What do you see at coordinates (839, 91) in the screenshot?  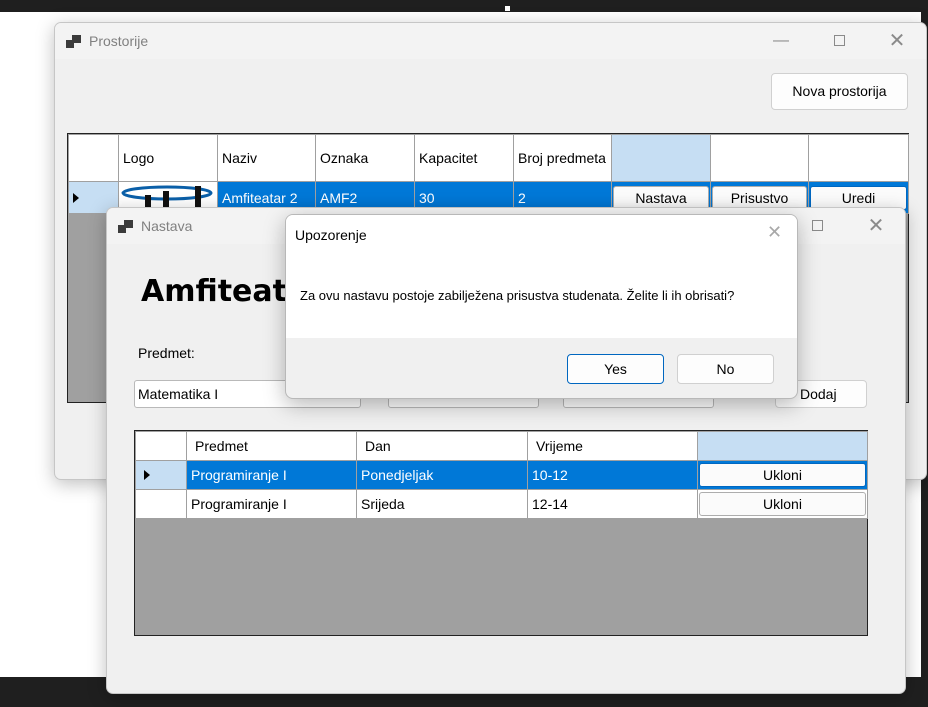 I see `nova-prostorija-button: Nova prostorija` at bounding box center [839, 91].